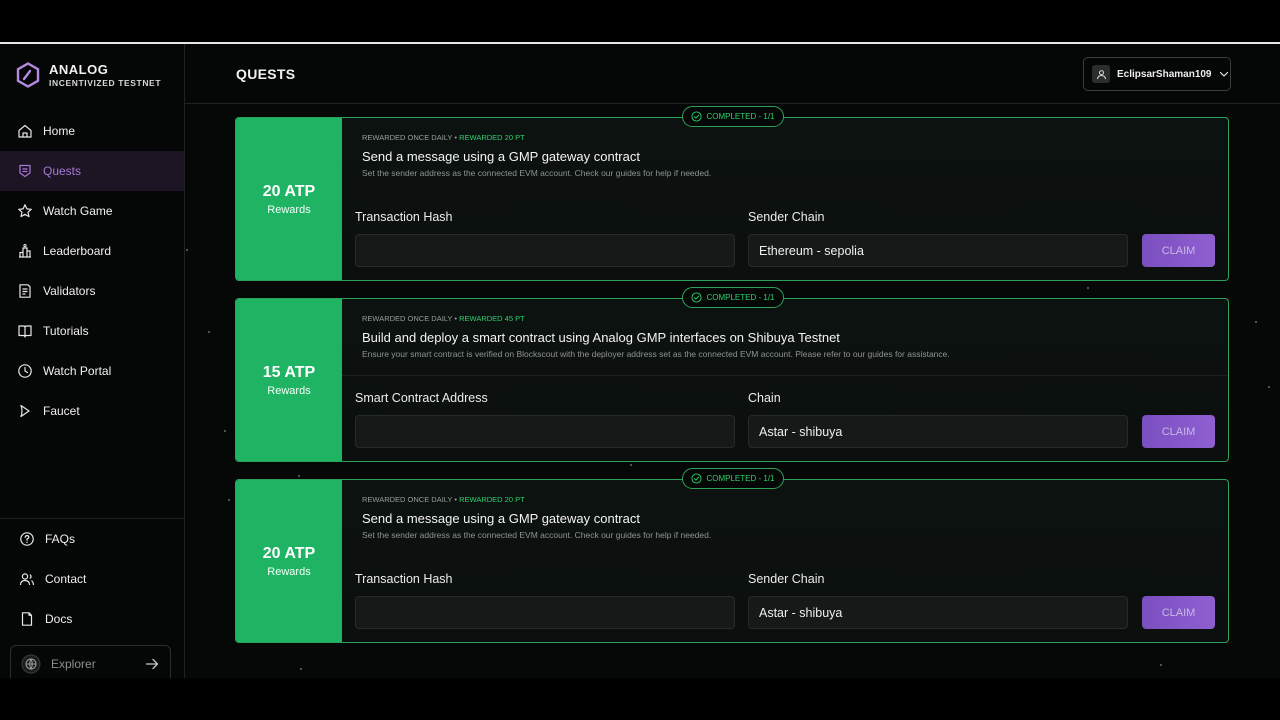 This screenshot has width=1280, height=720. Describe the element at coordinates (25, 171) in the screenshot. I see `quests-icon` at that location.